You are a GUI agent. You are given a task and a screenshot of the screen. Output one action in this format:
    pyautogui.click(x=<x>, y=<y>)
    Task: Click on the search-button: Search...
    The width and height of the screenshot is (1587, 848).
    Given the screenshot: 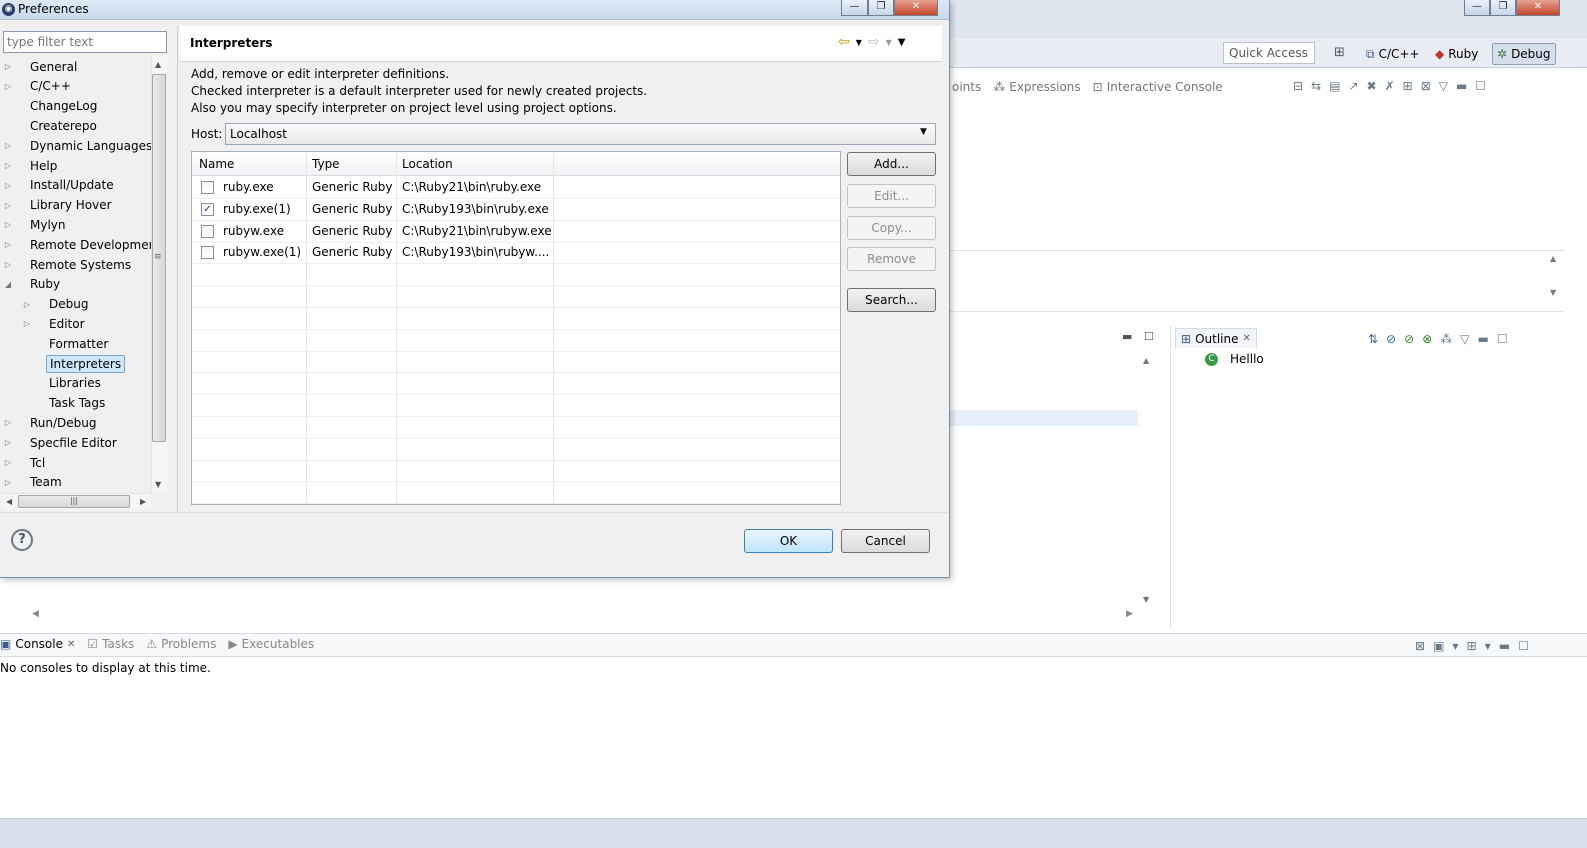 What is the action you would take?
    pyautogui.click(x=891, y=300)
    